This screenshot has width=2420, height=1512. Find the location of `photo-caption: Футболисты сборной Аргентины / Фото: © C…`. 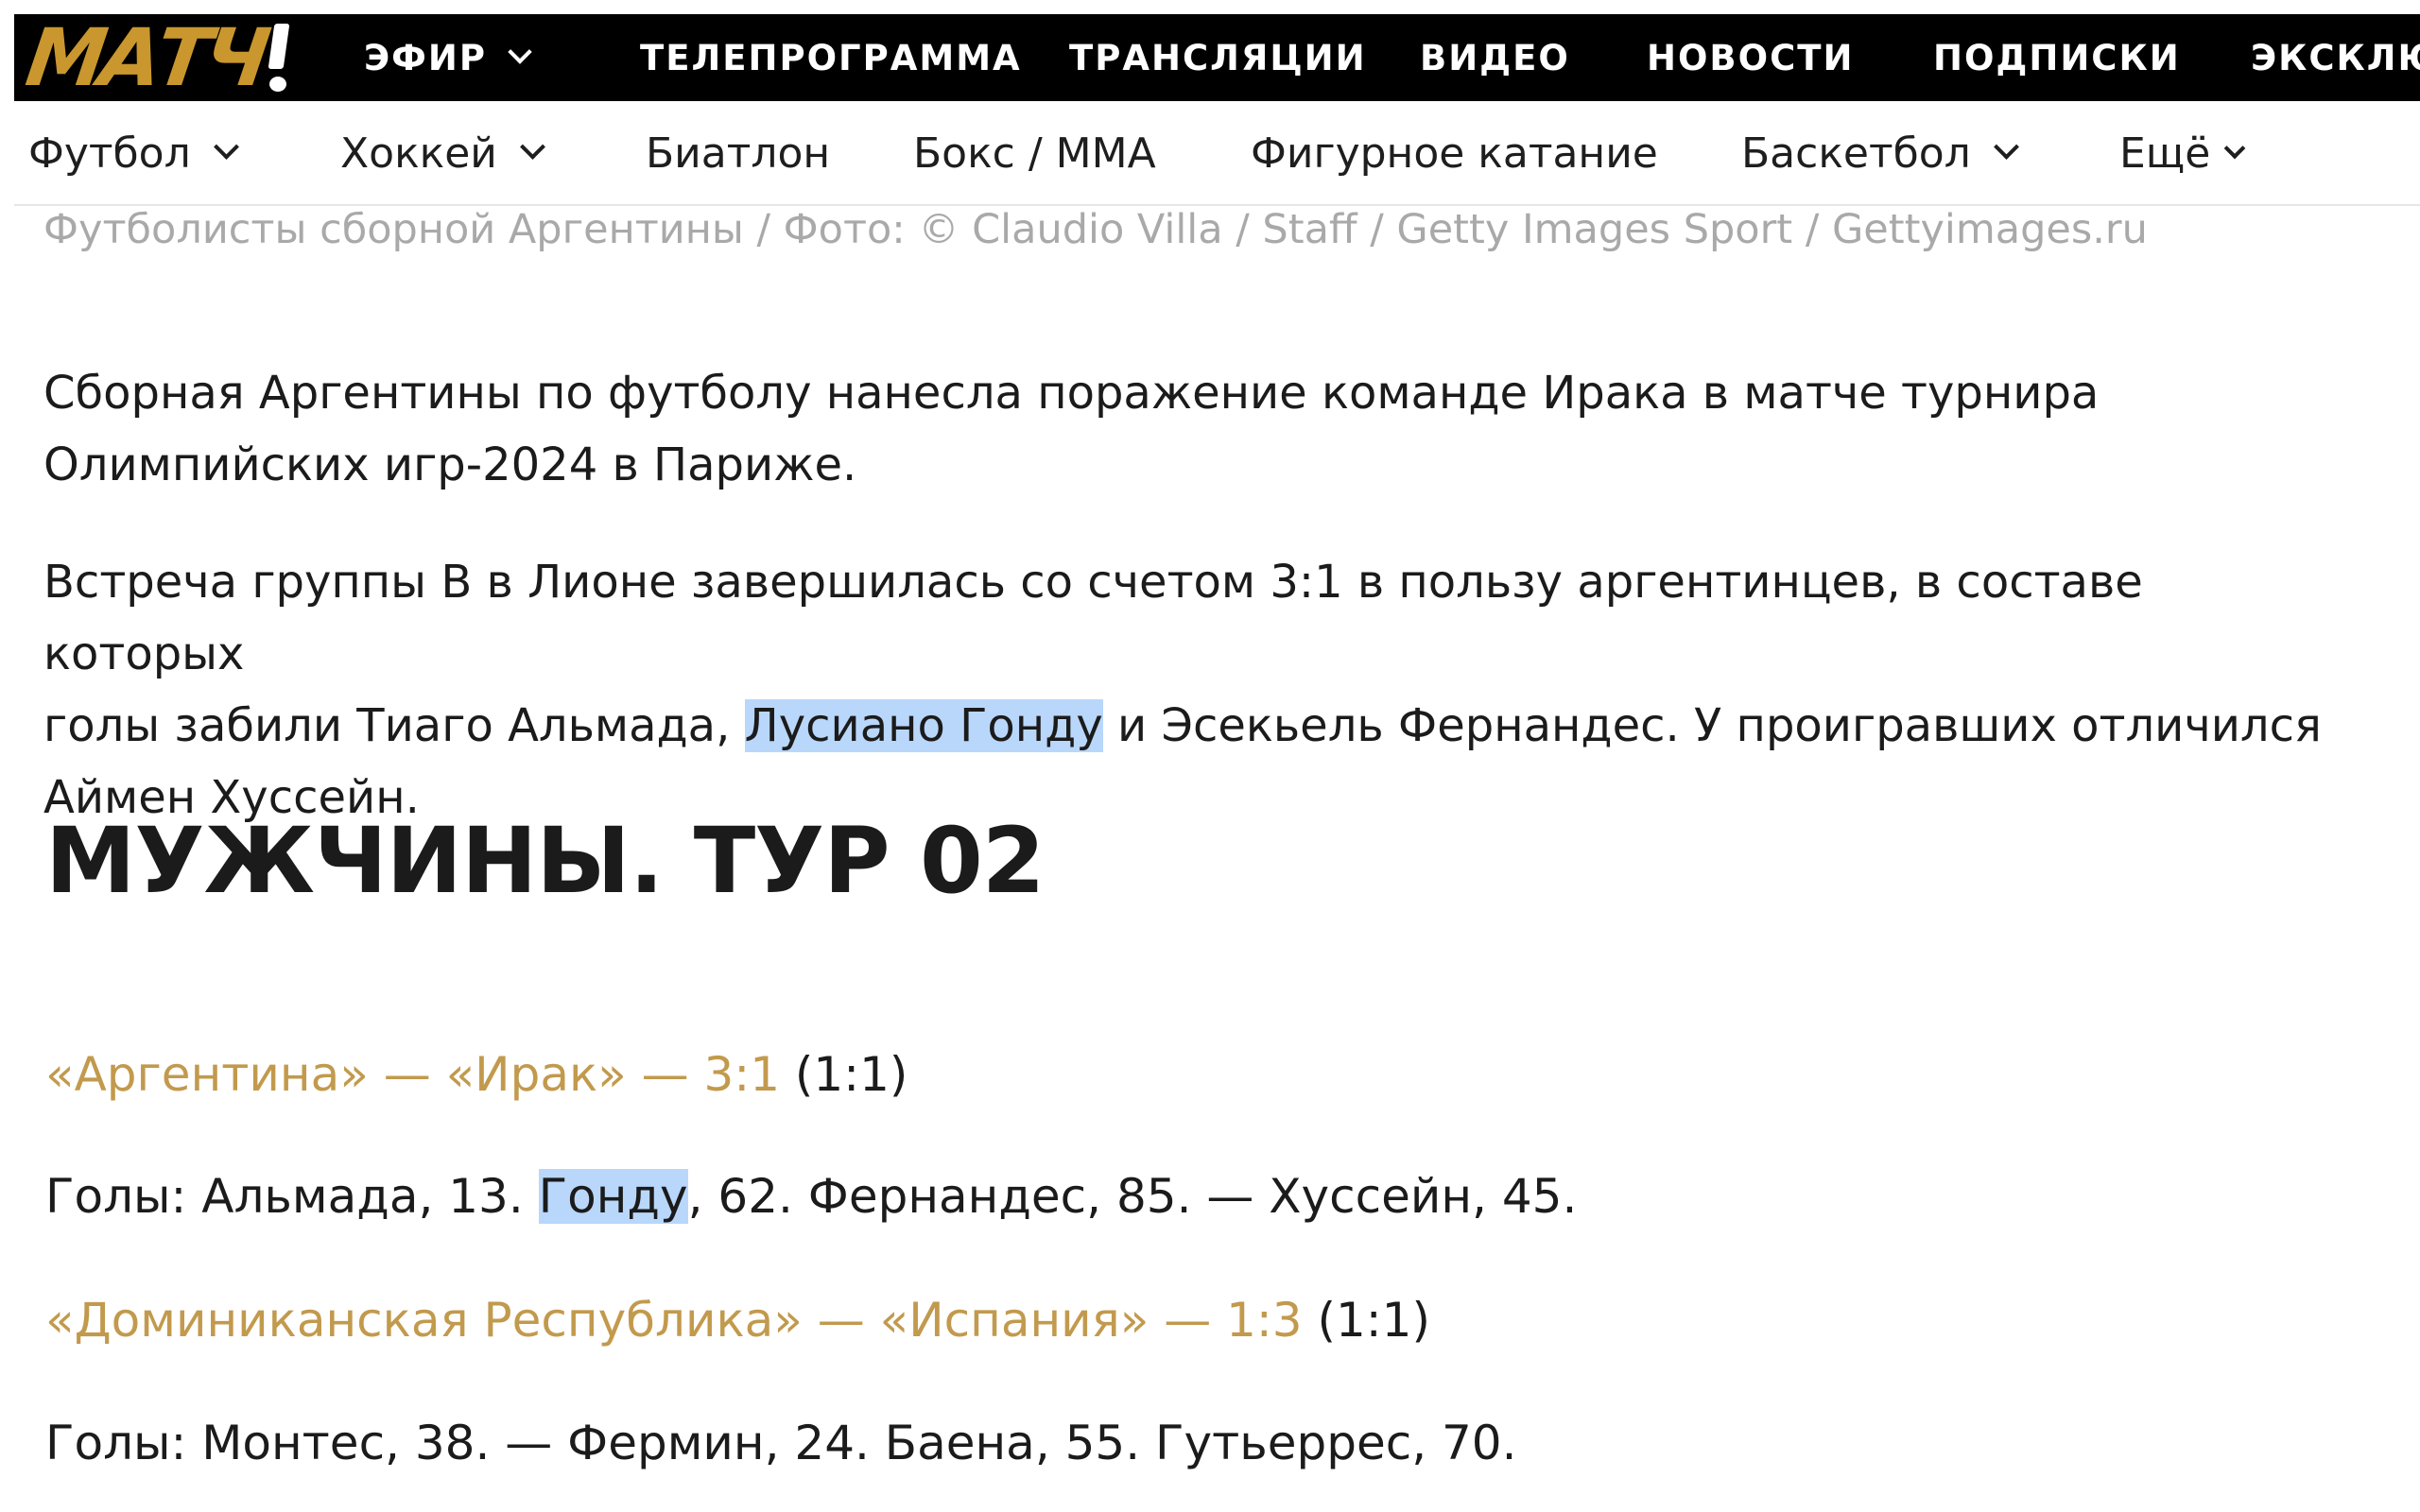

photo-caption: Футболисты сборной Аргентины / Фото: © C… is located at coordinates (1096, 229).